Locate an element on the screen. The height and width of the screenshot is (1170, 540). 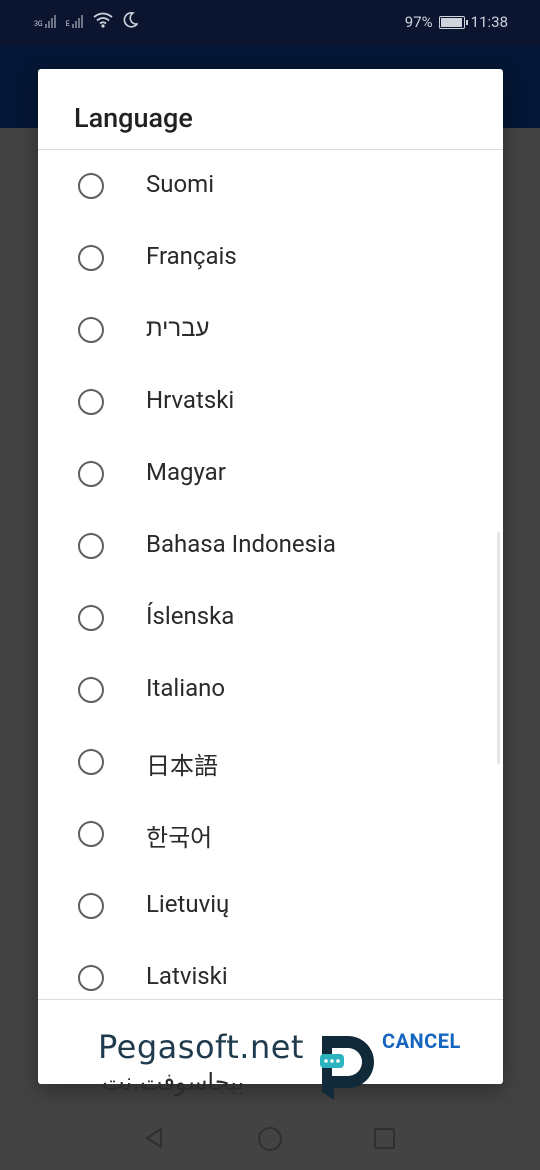
language-option: Bahasa Indonesia is located at coordinates (270, 546).